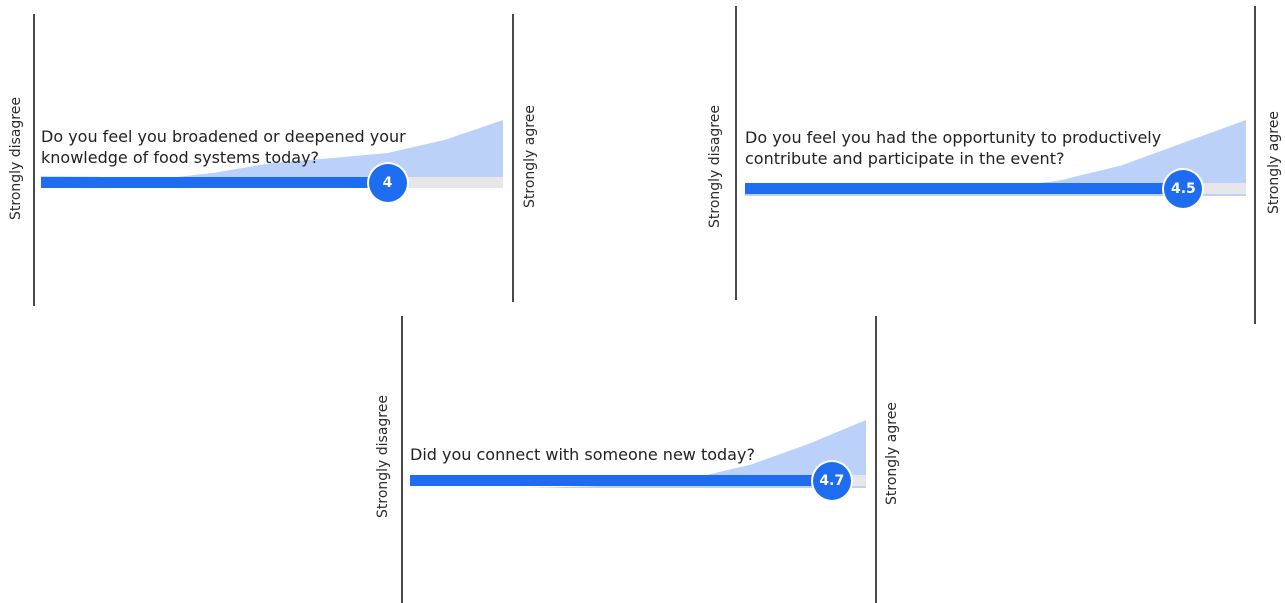 The width and height of the screenshot is (1285, 603). Describe the element at coordinates (831, 481) in the screenshot. I see `average-score-badge: 4.7` at that location.